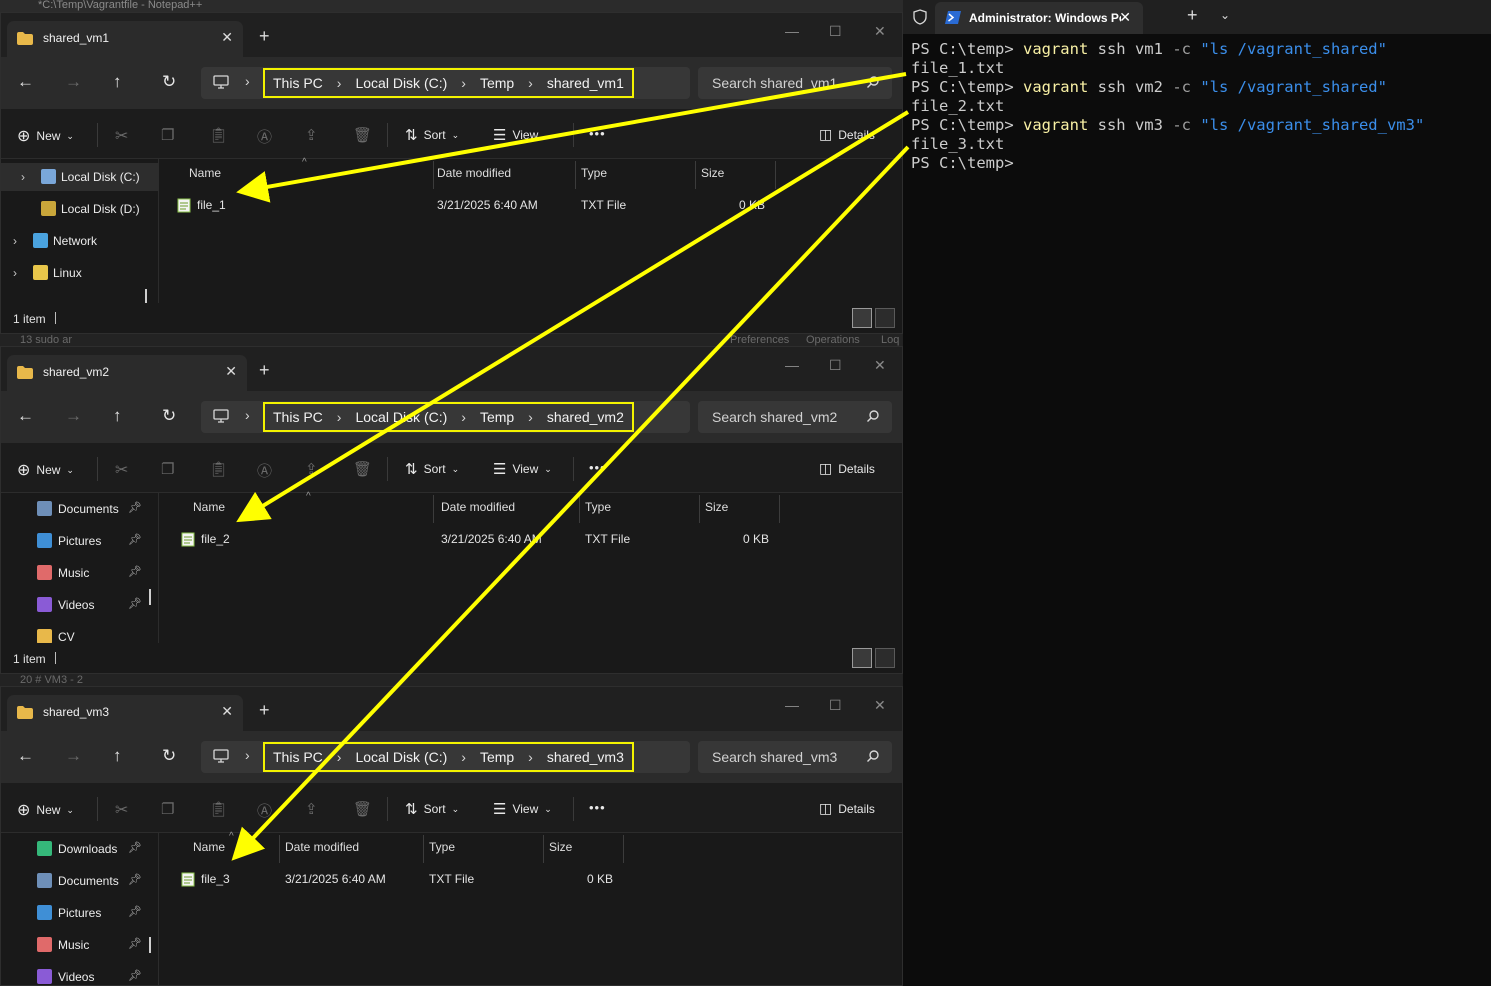 The image size is (1491, 986). Describe the element at coordinates (585, 83) in the screenshot. I see `breadcrumb-item: shared_vm1` at that location.